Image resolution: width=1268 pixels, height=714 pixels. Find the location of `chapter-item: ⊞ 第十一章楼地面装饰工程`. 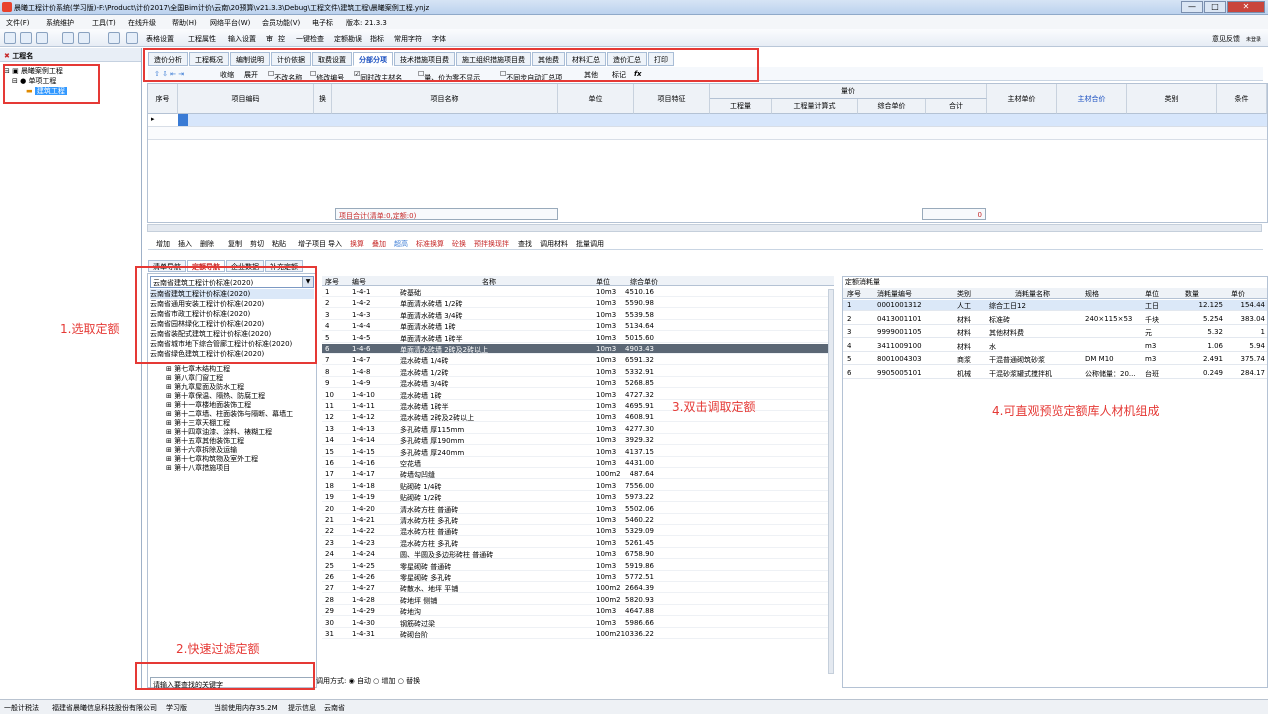

chapter-item: ⊞ 第十一章楼地面装饰工程 is located at coordinates (229, 404).